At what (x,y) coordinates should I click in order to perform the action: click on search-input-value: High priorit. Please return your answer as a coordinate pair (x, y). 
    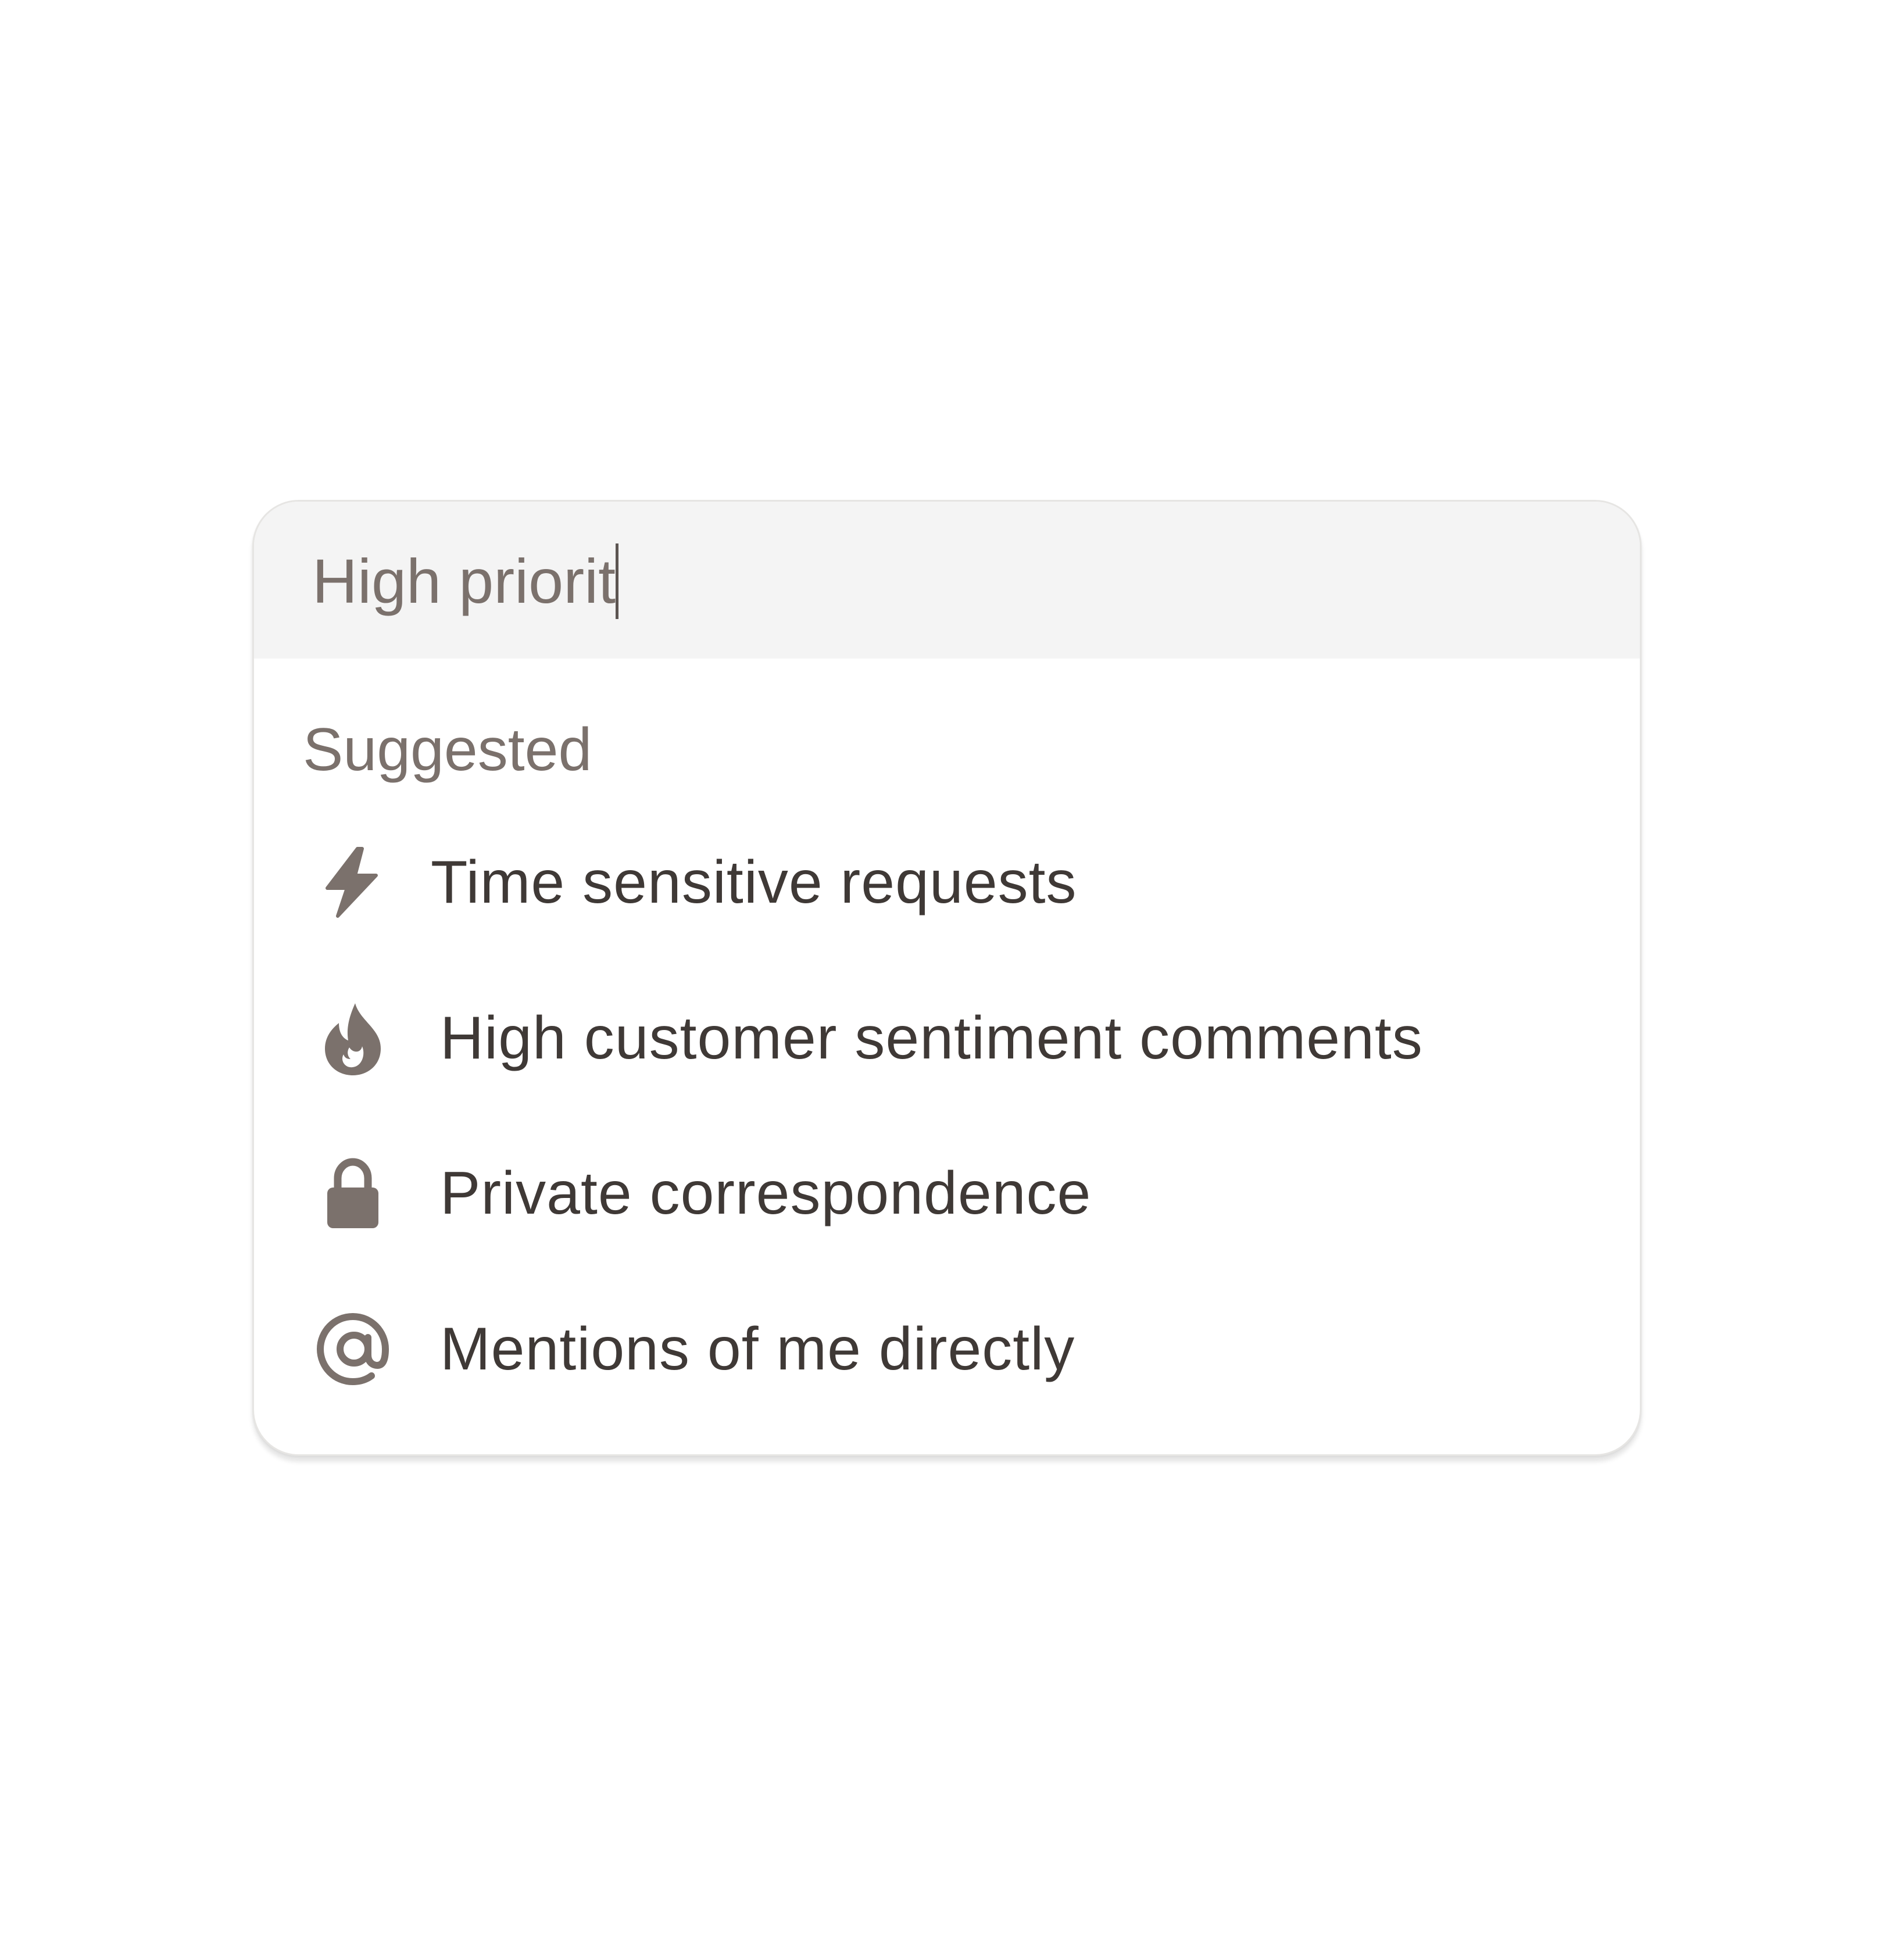
    Looking at the image, I should click on (464, 581).